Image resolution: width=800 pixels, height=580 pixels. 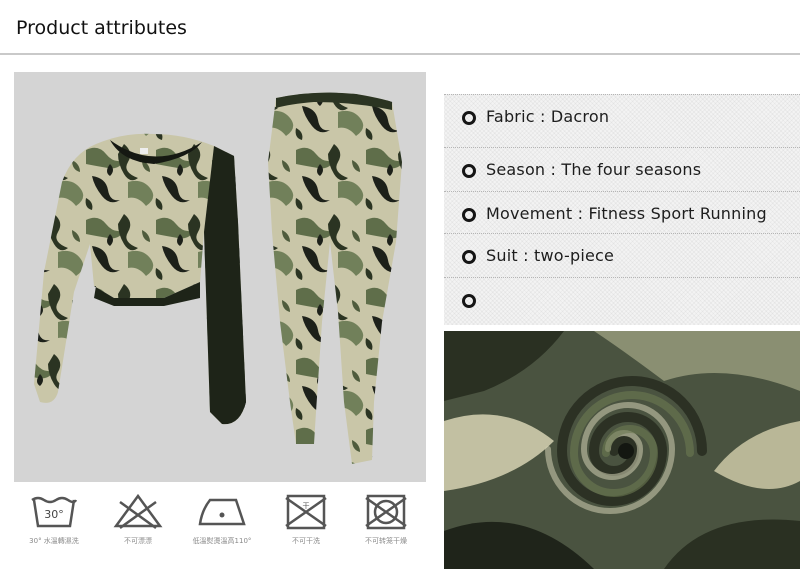 I want to click on care-caption: 不可漂漂, so click(x=138, y=541).